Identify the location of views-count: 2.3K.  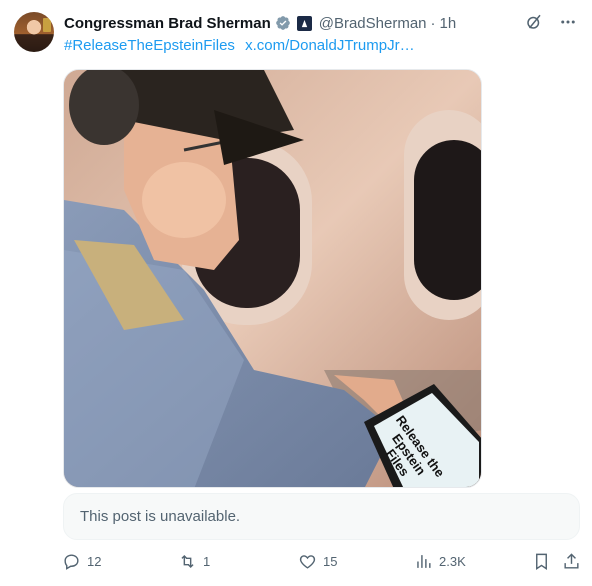
(452, 561).